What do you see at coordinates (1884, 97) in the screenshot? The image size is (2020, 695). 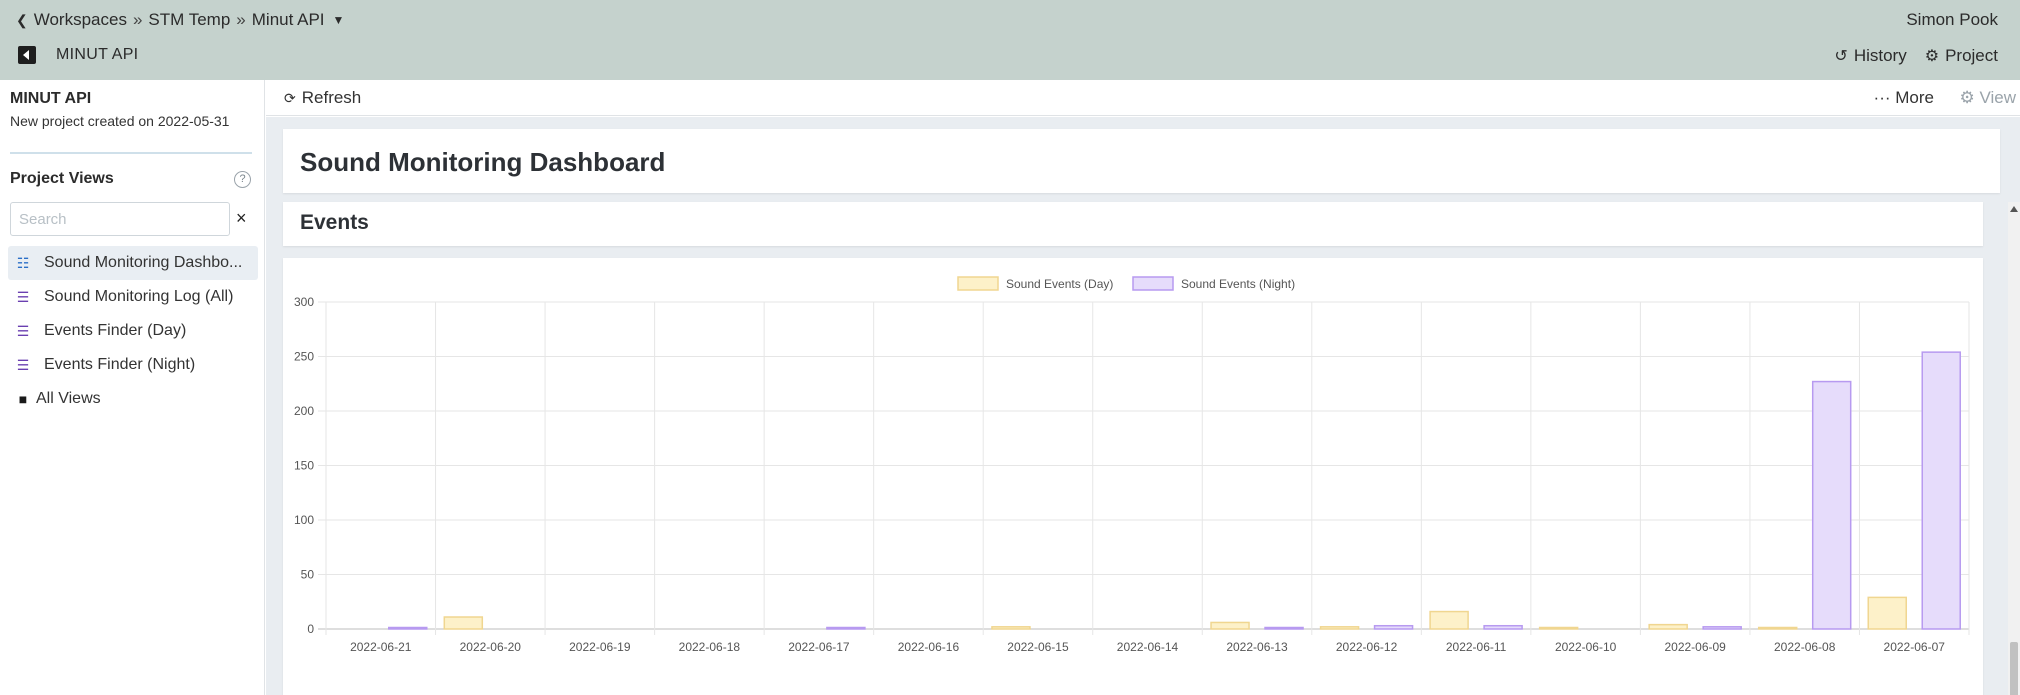 I see `ellipsis-icon: ···` at bounding box center [1884, 97].